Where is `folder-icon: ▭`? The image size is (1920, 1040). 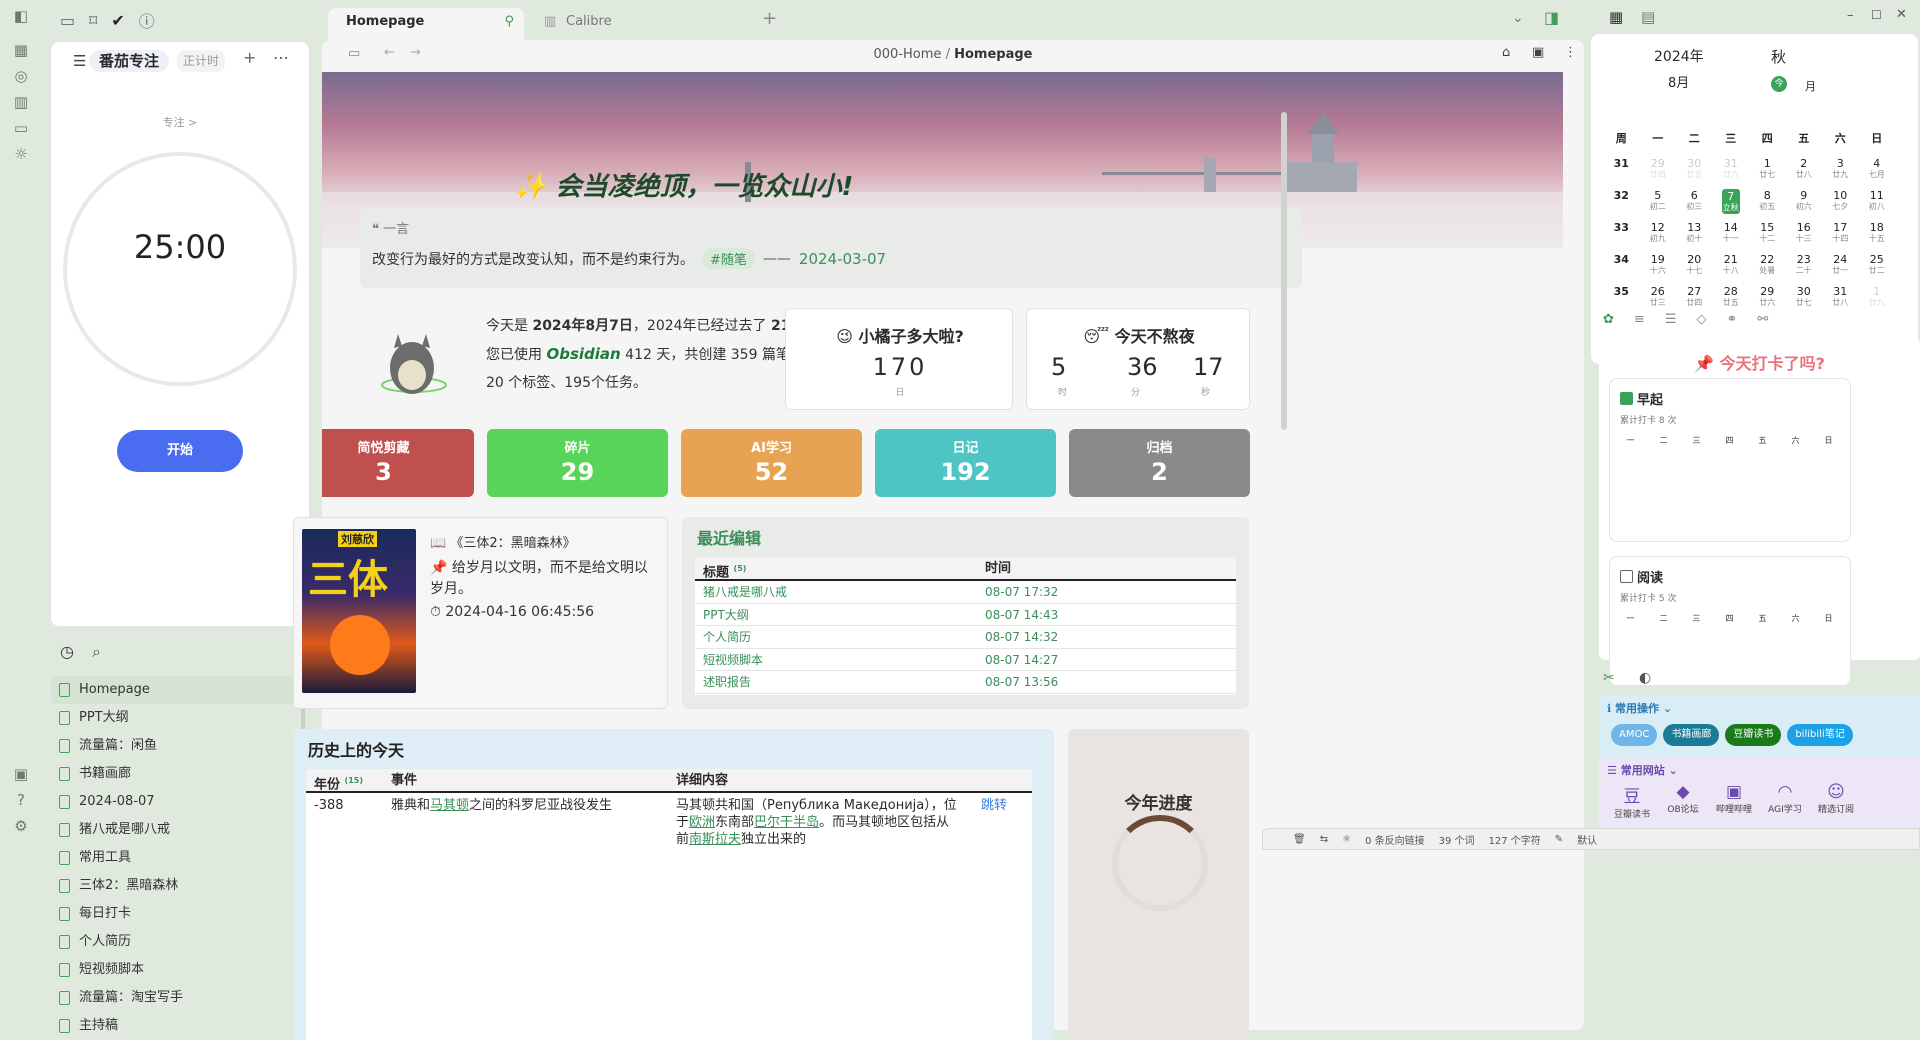
folder-icon: ▭ is located at coordinates (67, 20).